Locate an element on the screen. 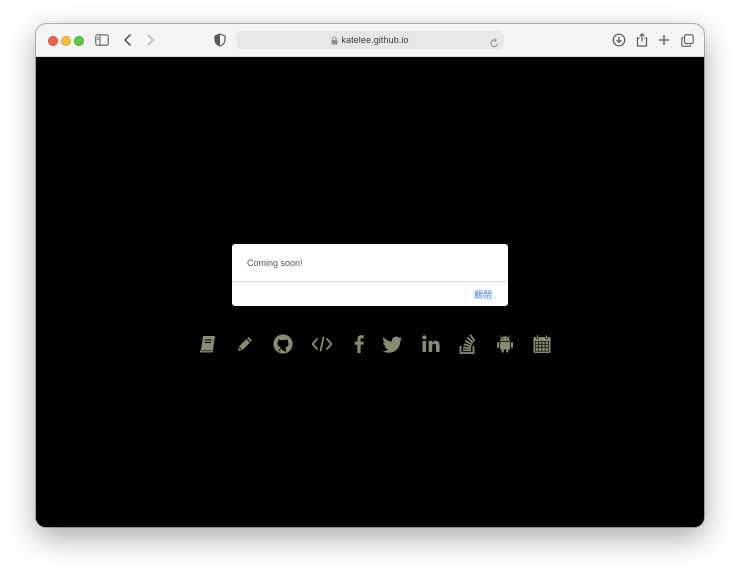 The width and height of the screenshot is (740, 574). browser-toolbar: katelee.github.io is located at coordinates (370, 40).